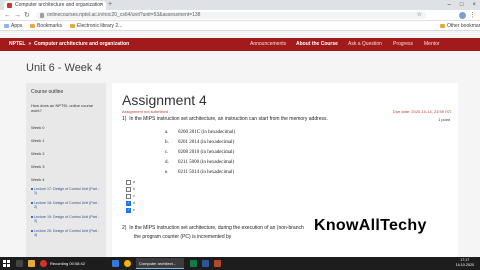 This screenshot has width=480, height=270. What do you see at coordinates (217, 263) in the screenshot?
I see `powerpoint-icon` at bounding box center [217, 263].